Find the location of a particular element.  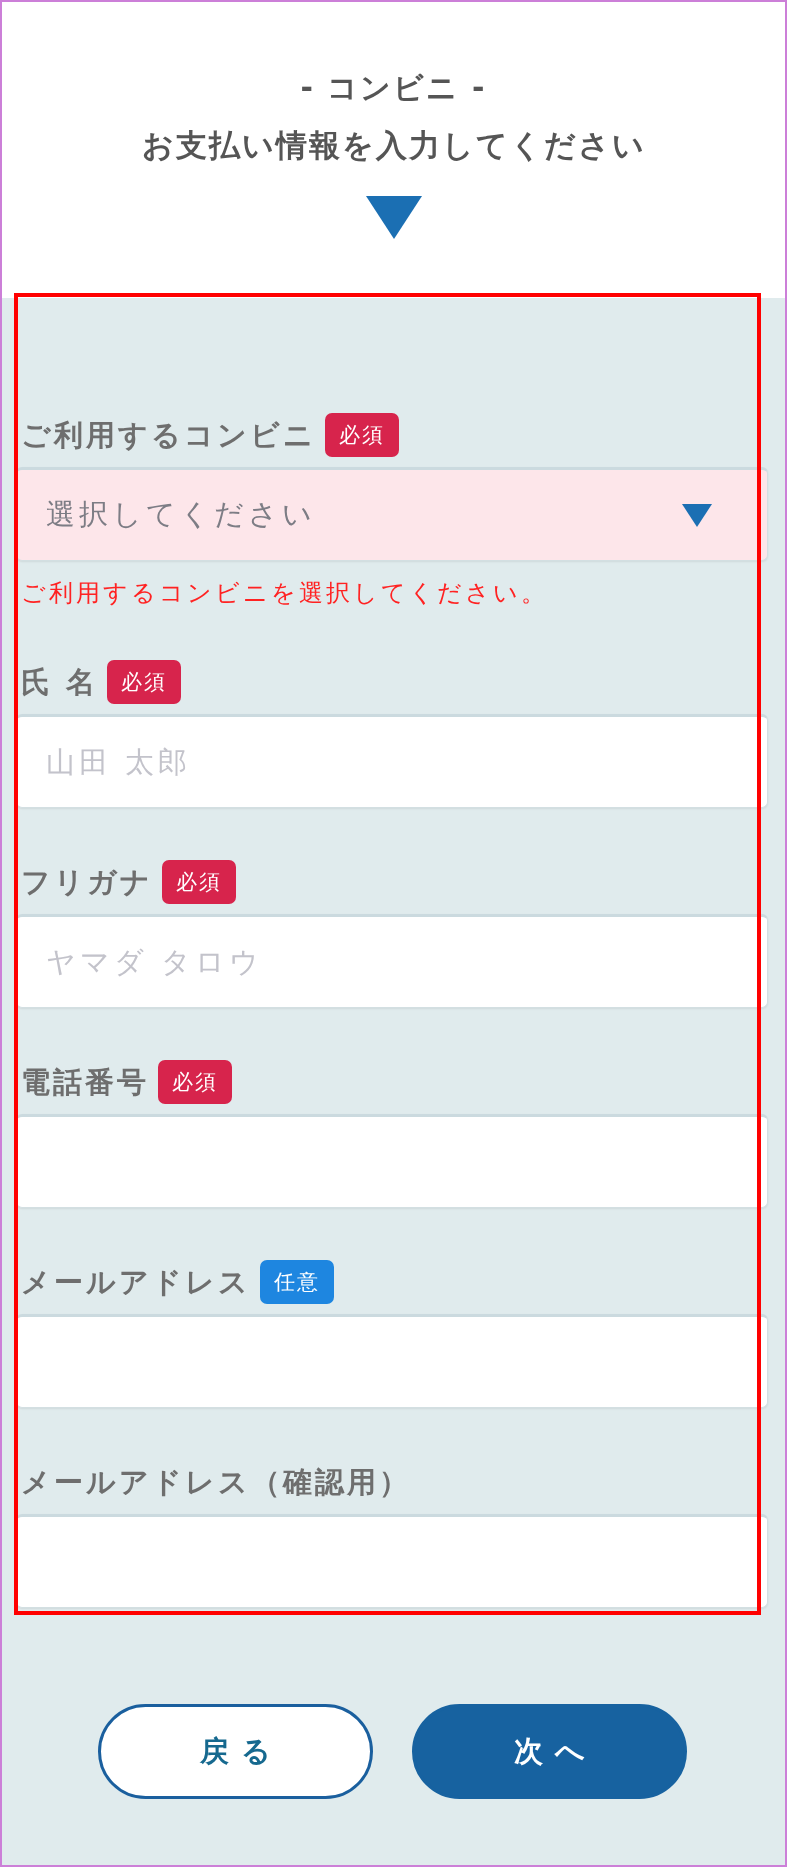

payment-method-heading: - コンビニ - is located at coordinates (393, 88).